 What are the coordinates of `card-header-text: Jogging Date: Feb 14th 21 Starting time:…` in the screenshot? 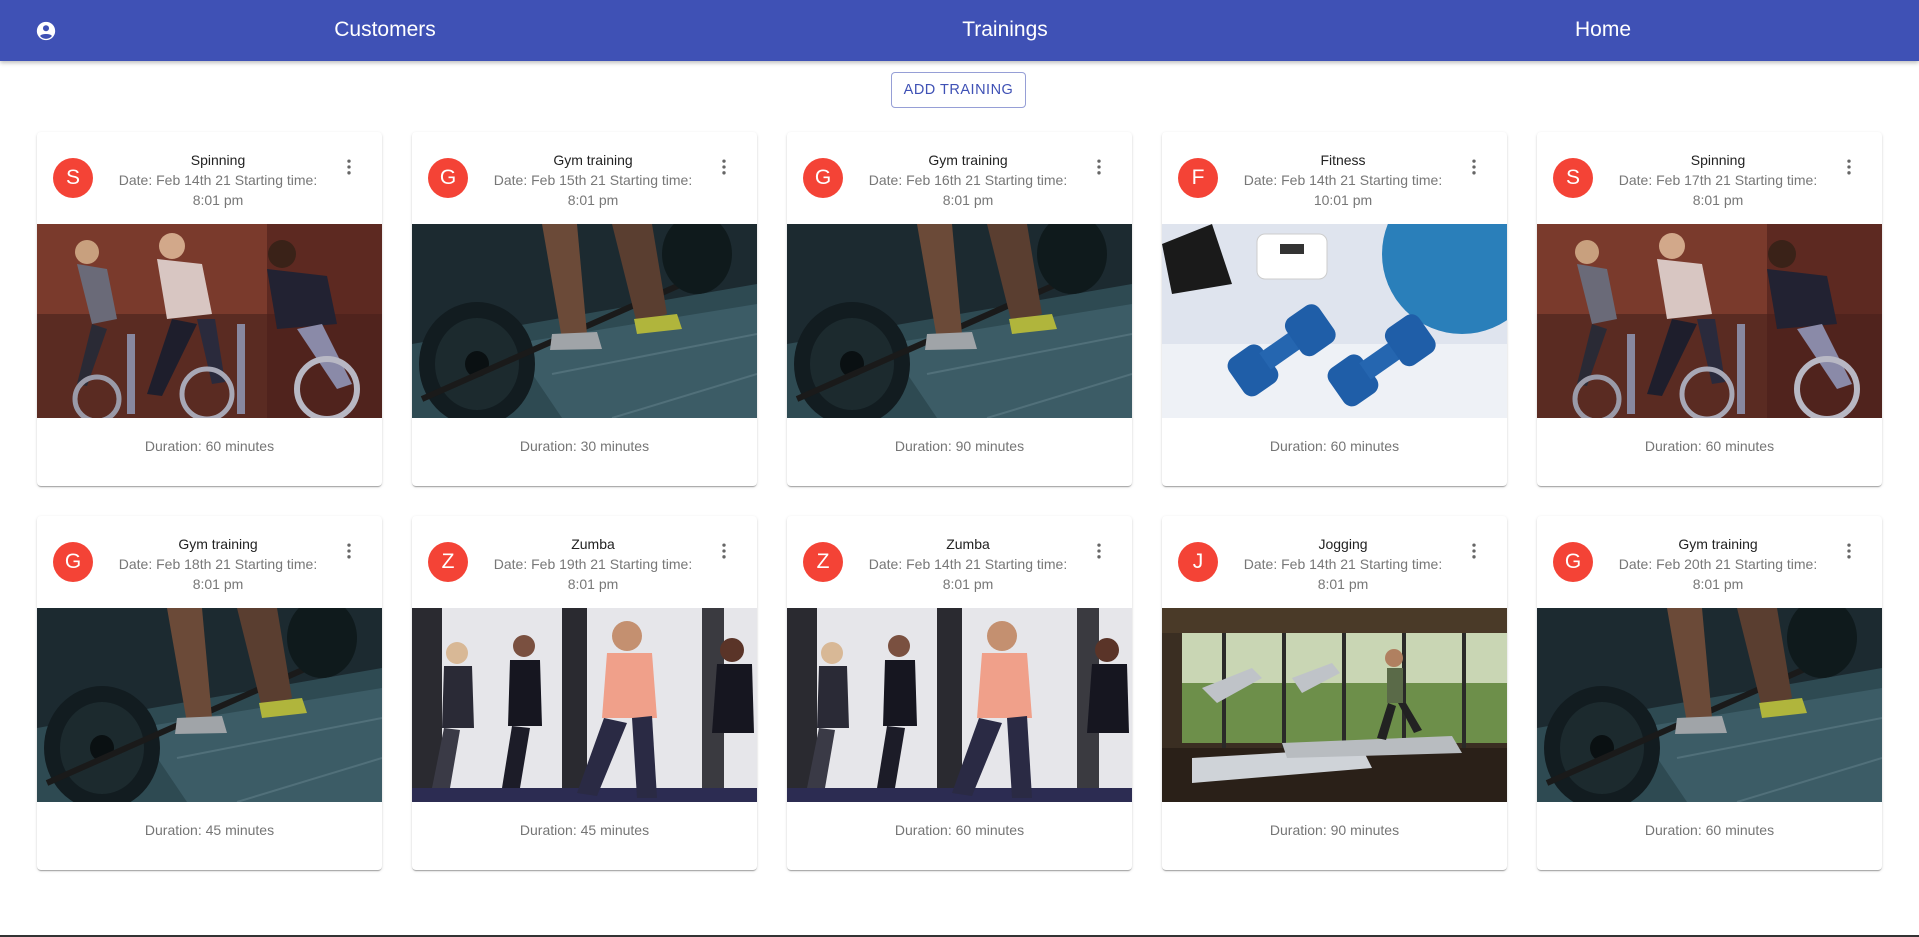 It's located at (1343, 564).